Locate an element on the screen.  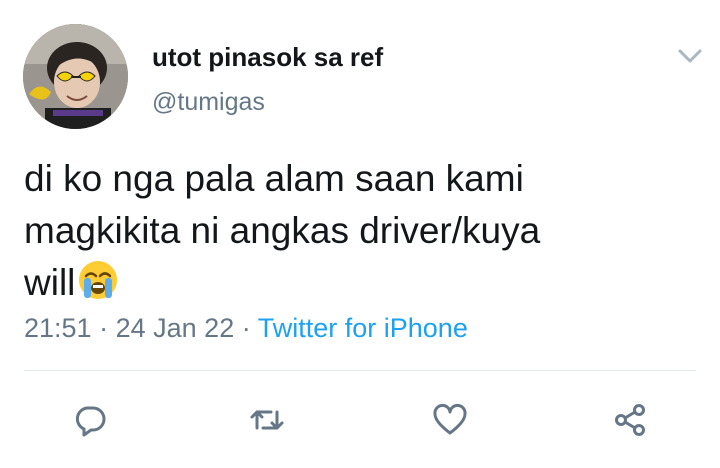
retweet-icon is located at coordinates (267, 420).